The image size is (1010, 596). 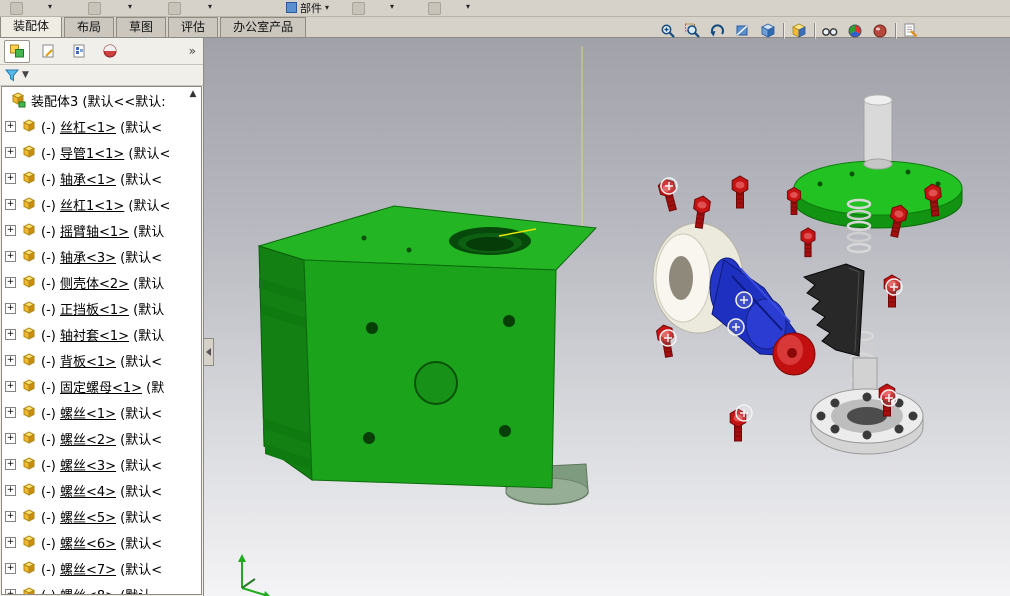 I want to click on tree-item-label: (-) 螺丝<7> (默认<, so click(x=102, y=570).